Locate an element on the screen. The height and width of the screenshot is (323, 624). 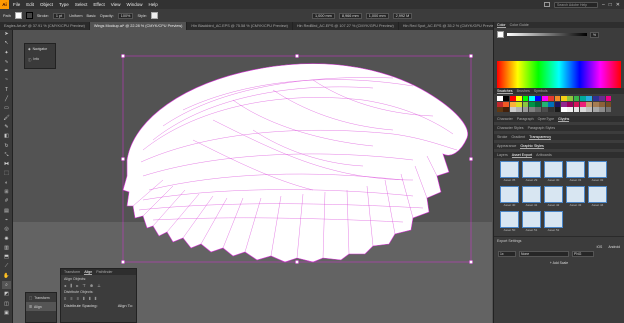
transform-item: ⬚ Transform is located at coordinates (41, 297).